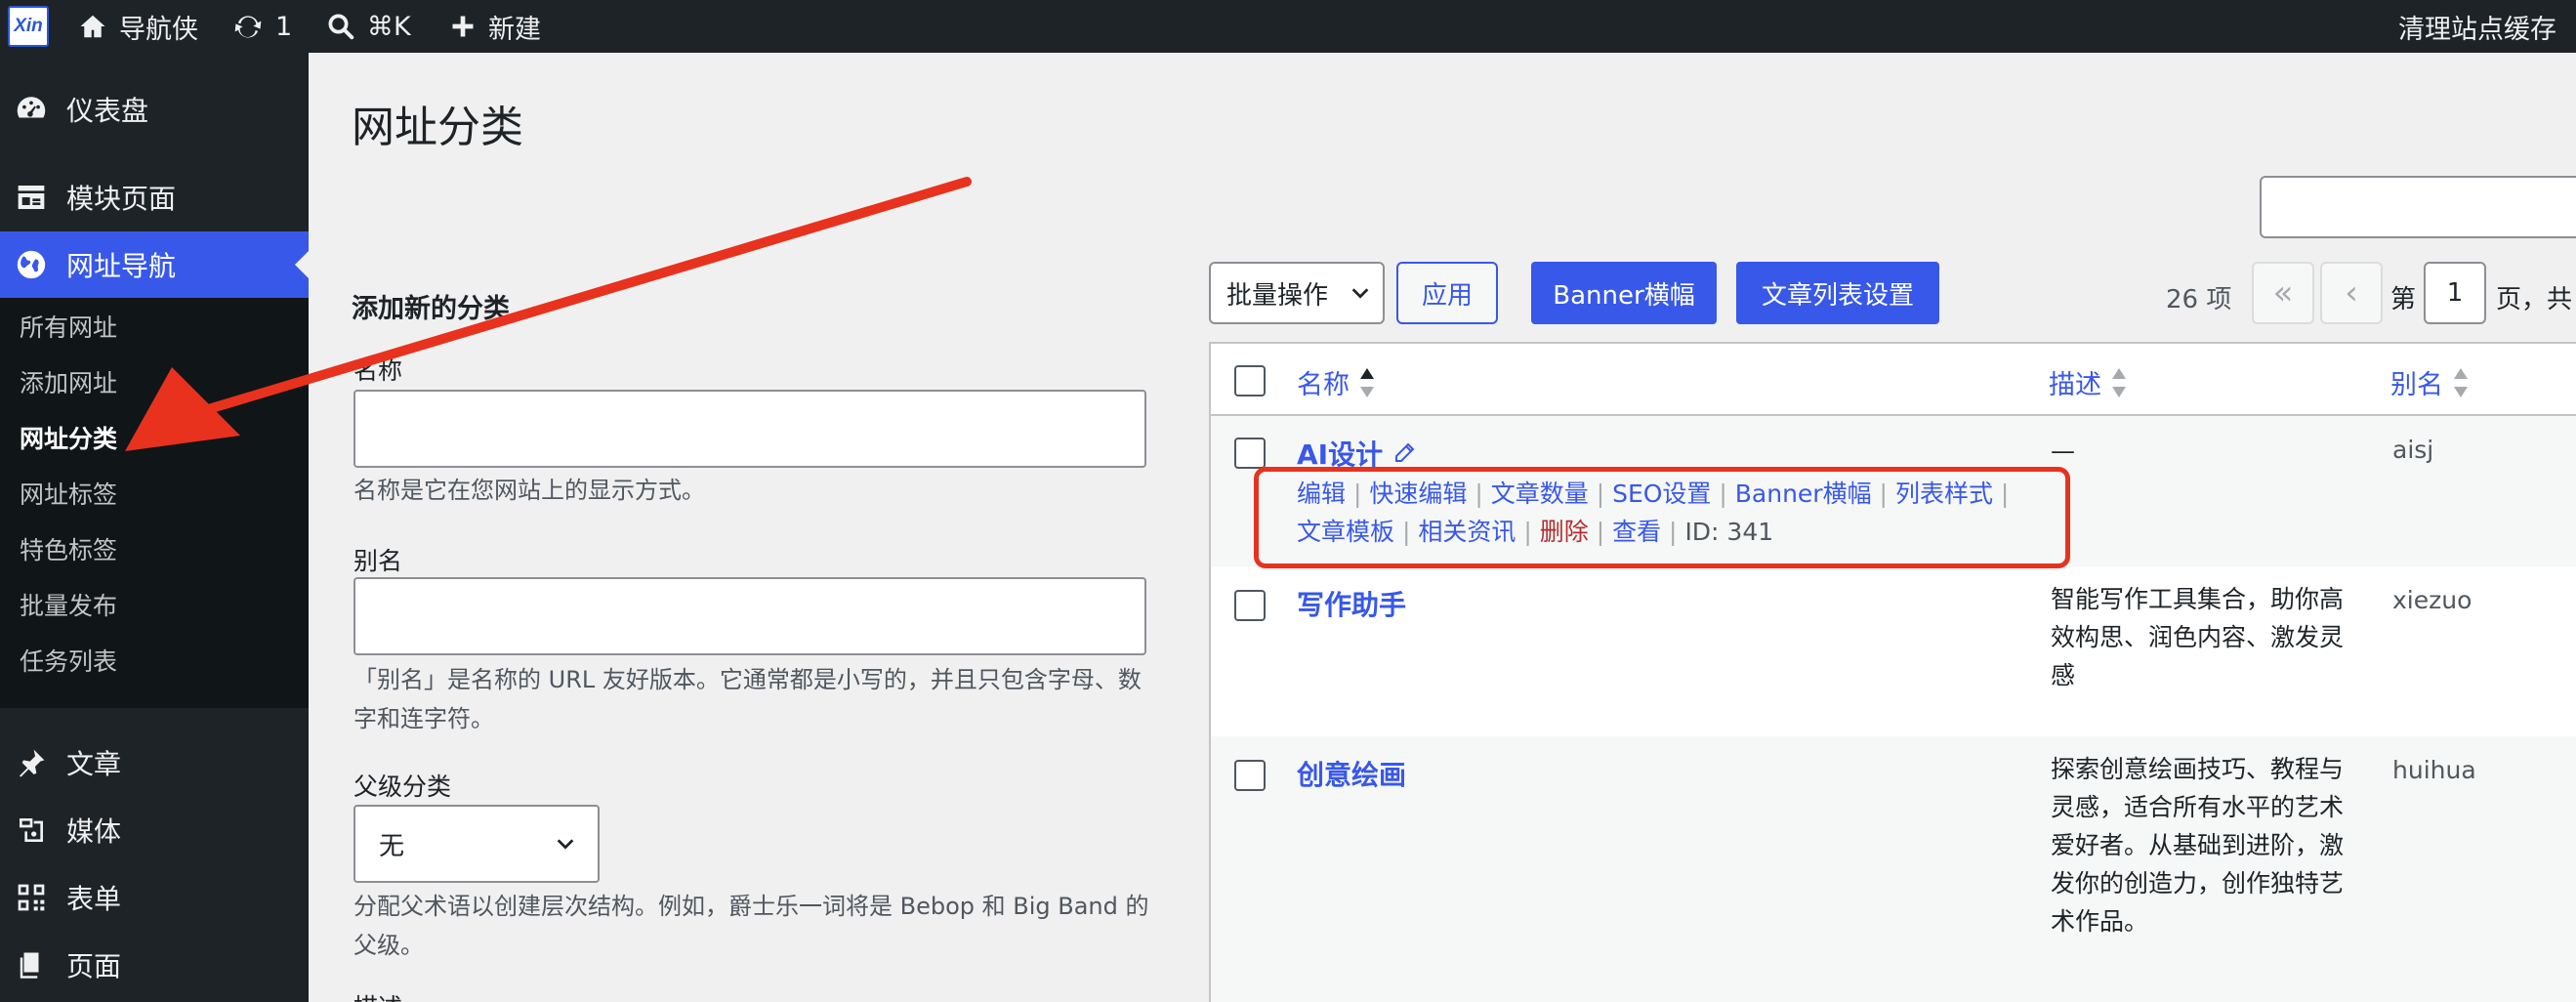  Describe the element at coordinates (431, 309) in the screenshot. I see `add-category-heading: 添加新的分类` at that location.